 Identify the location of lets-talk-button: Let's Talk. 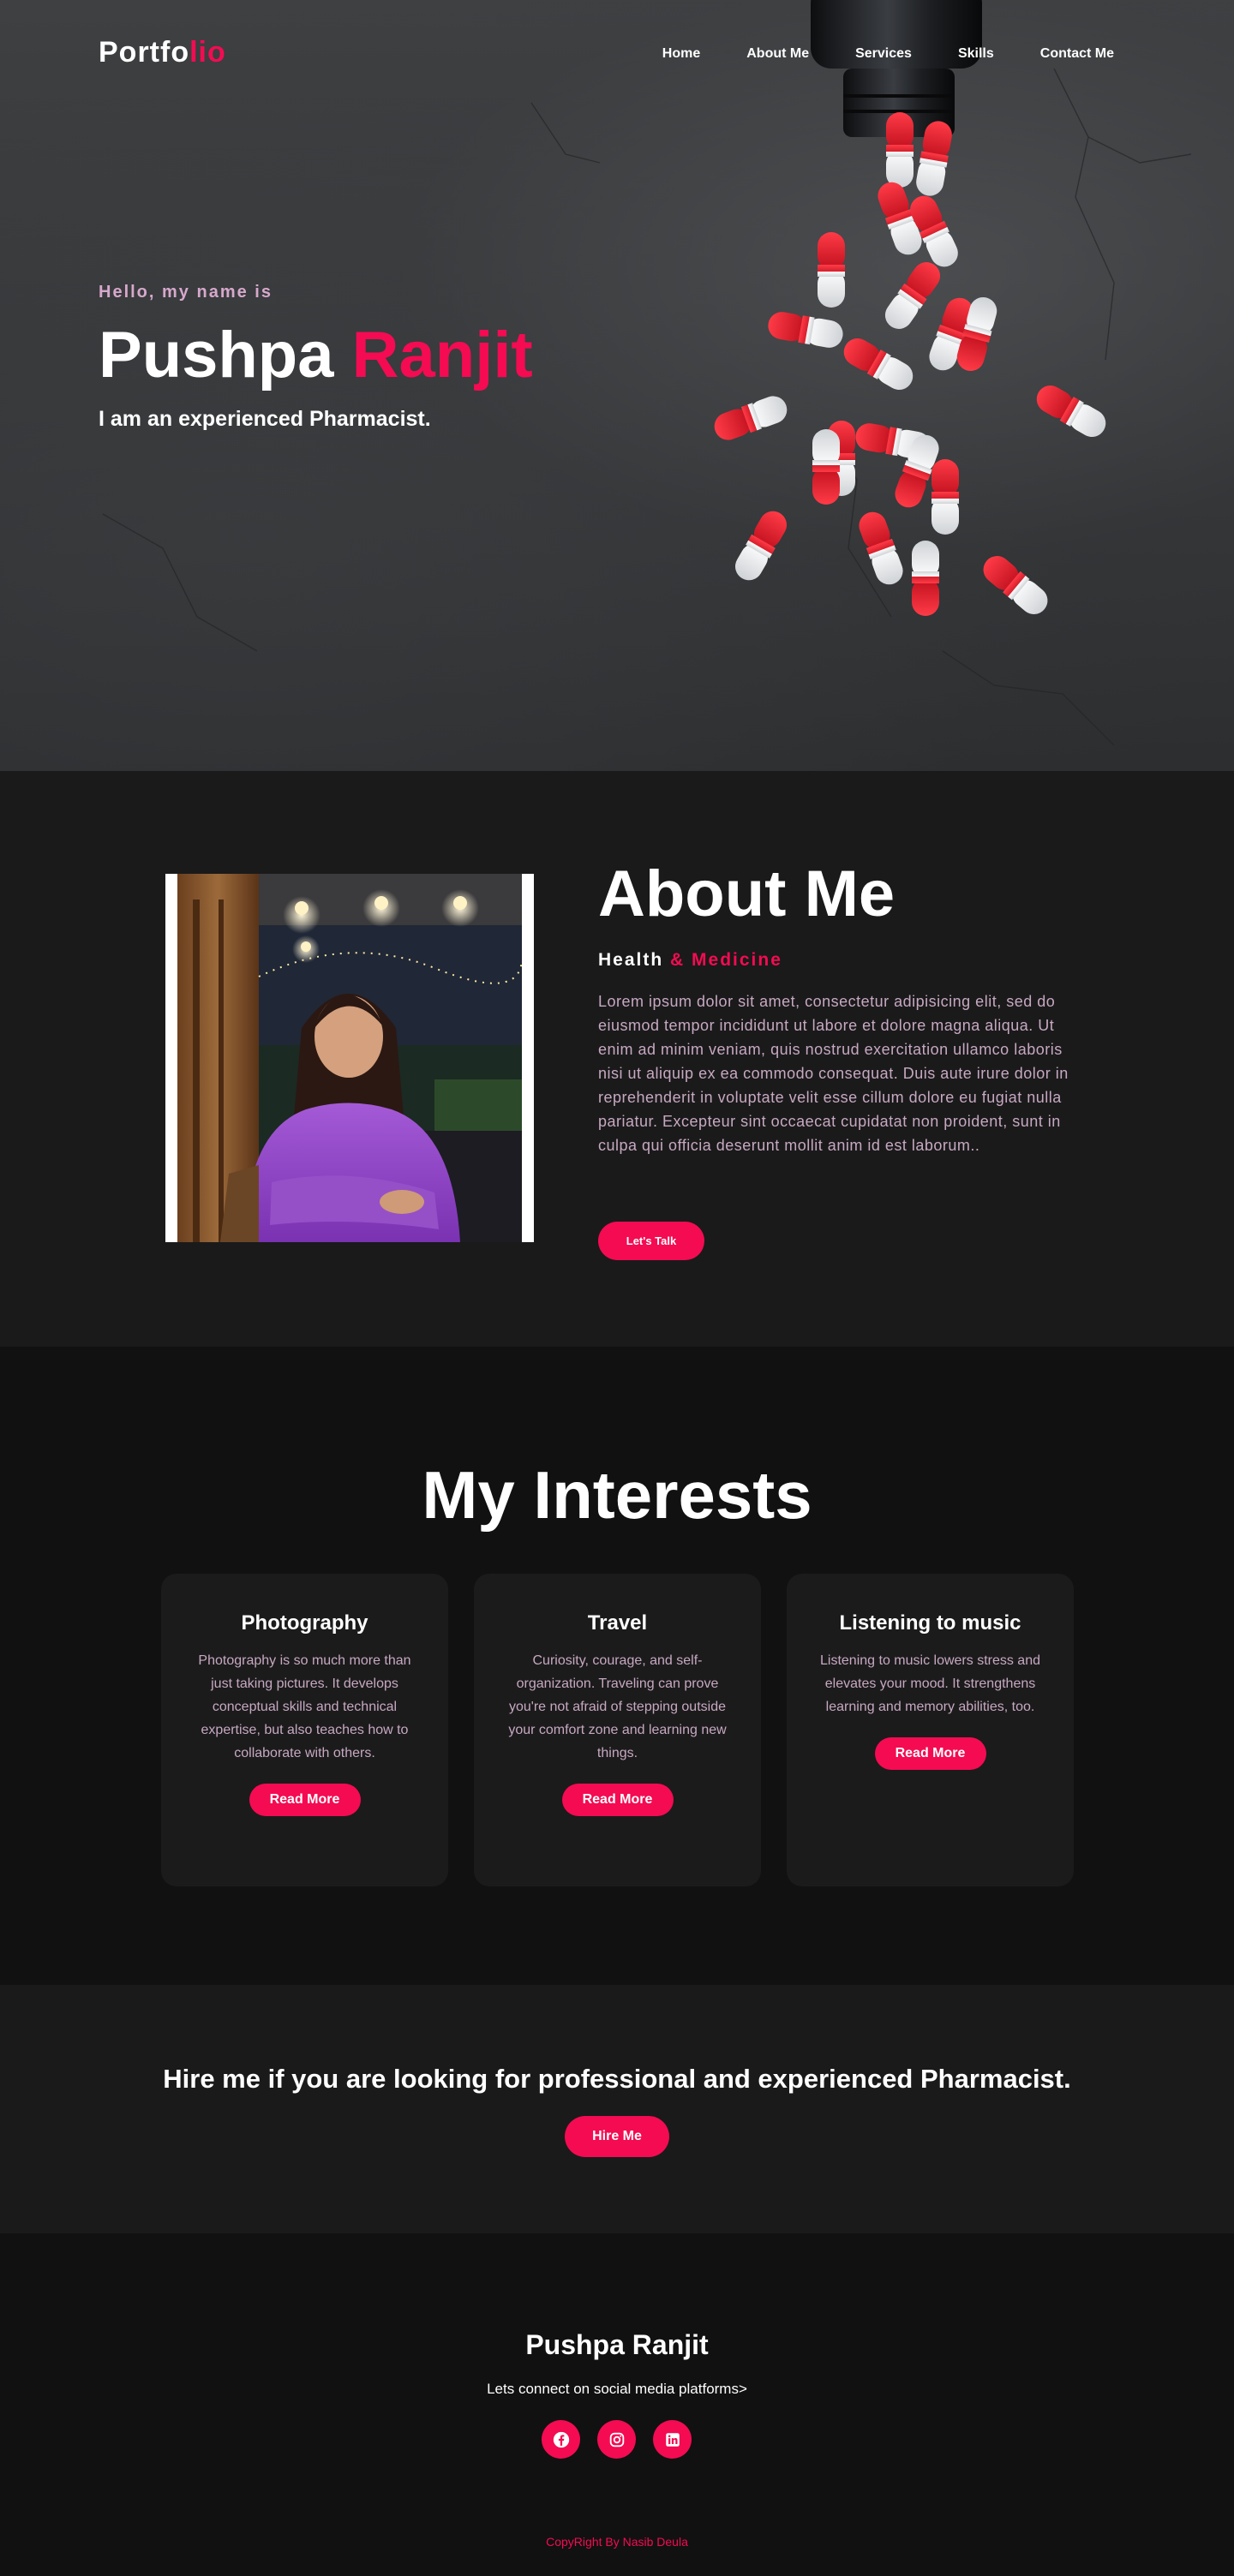
(651, 1241).